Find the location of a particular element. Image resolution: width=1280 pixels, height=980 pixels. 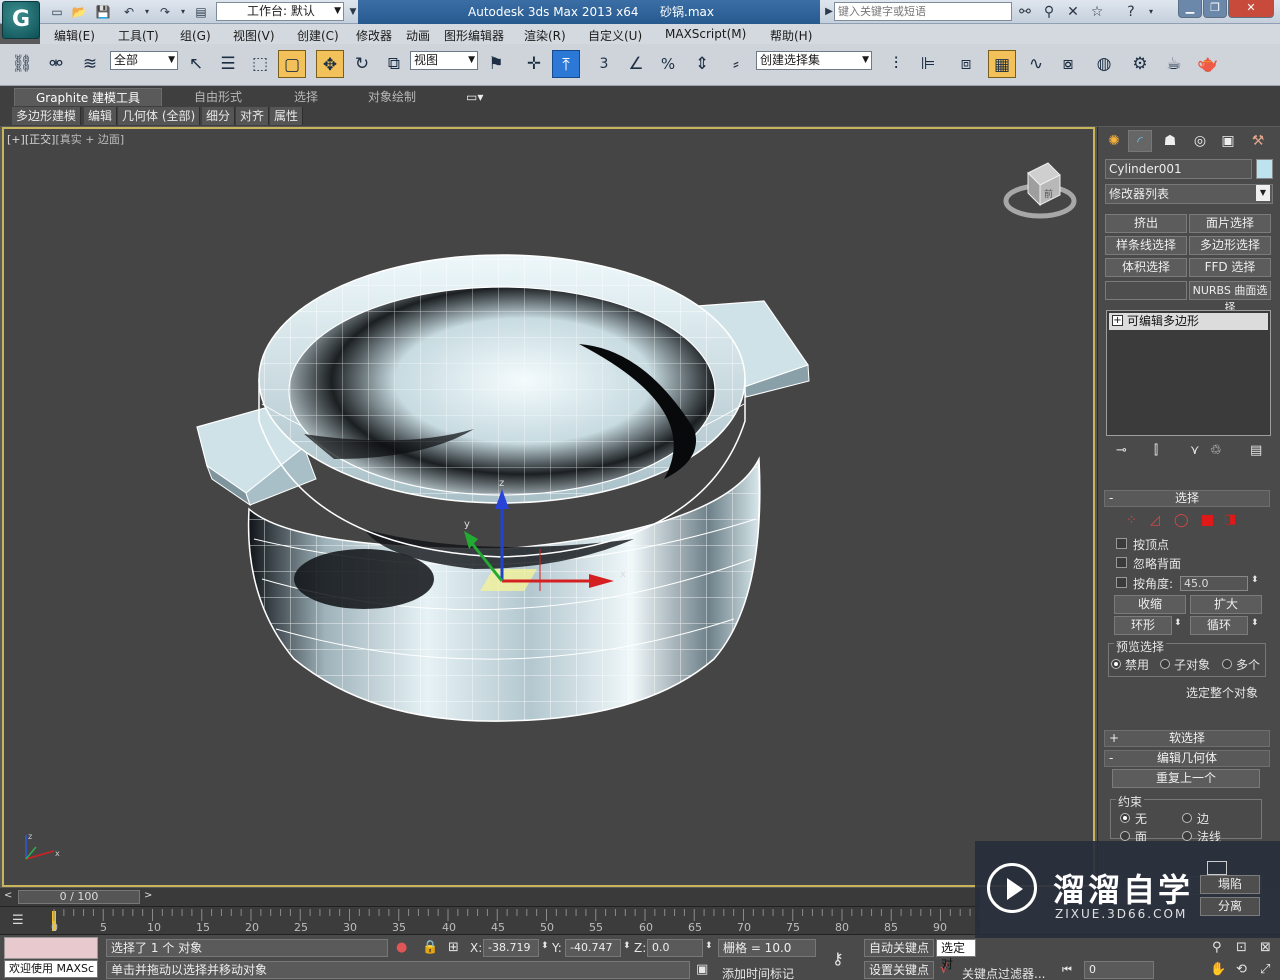

repeat-last-button: 重复上一个 is located at coordinates (1186, 778).